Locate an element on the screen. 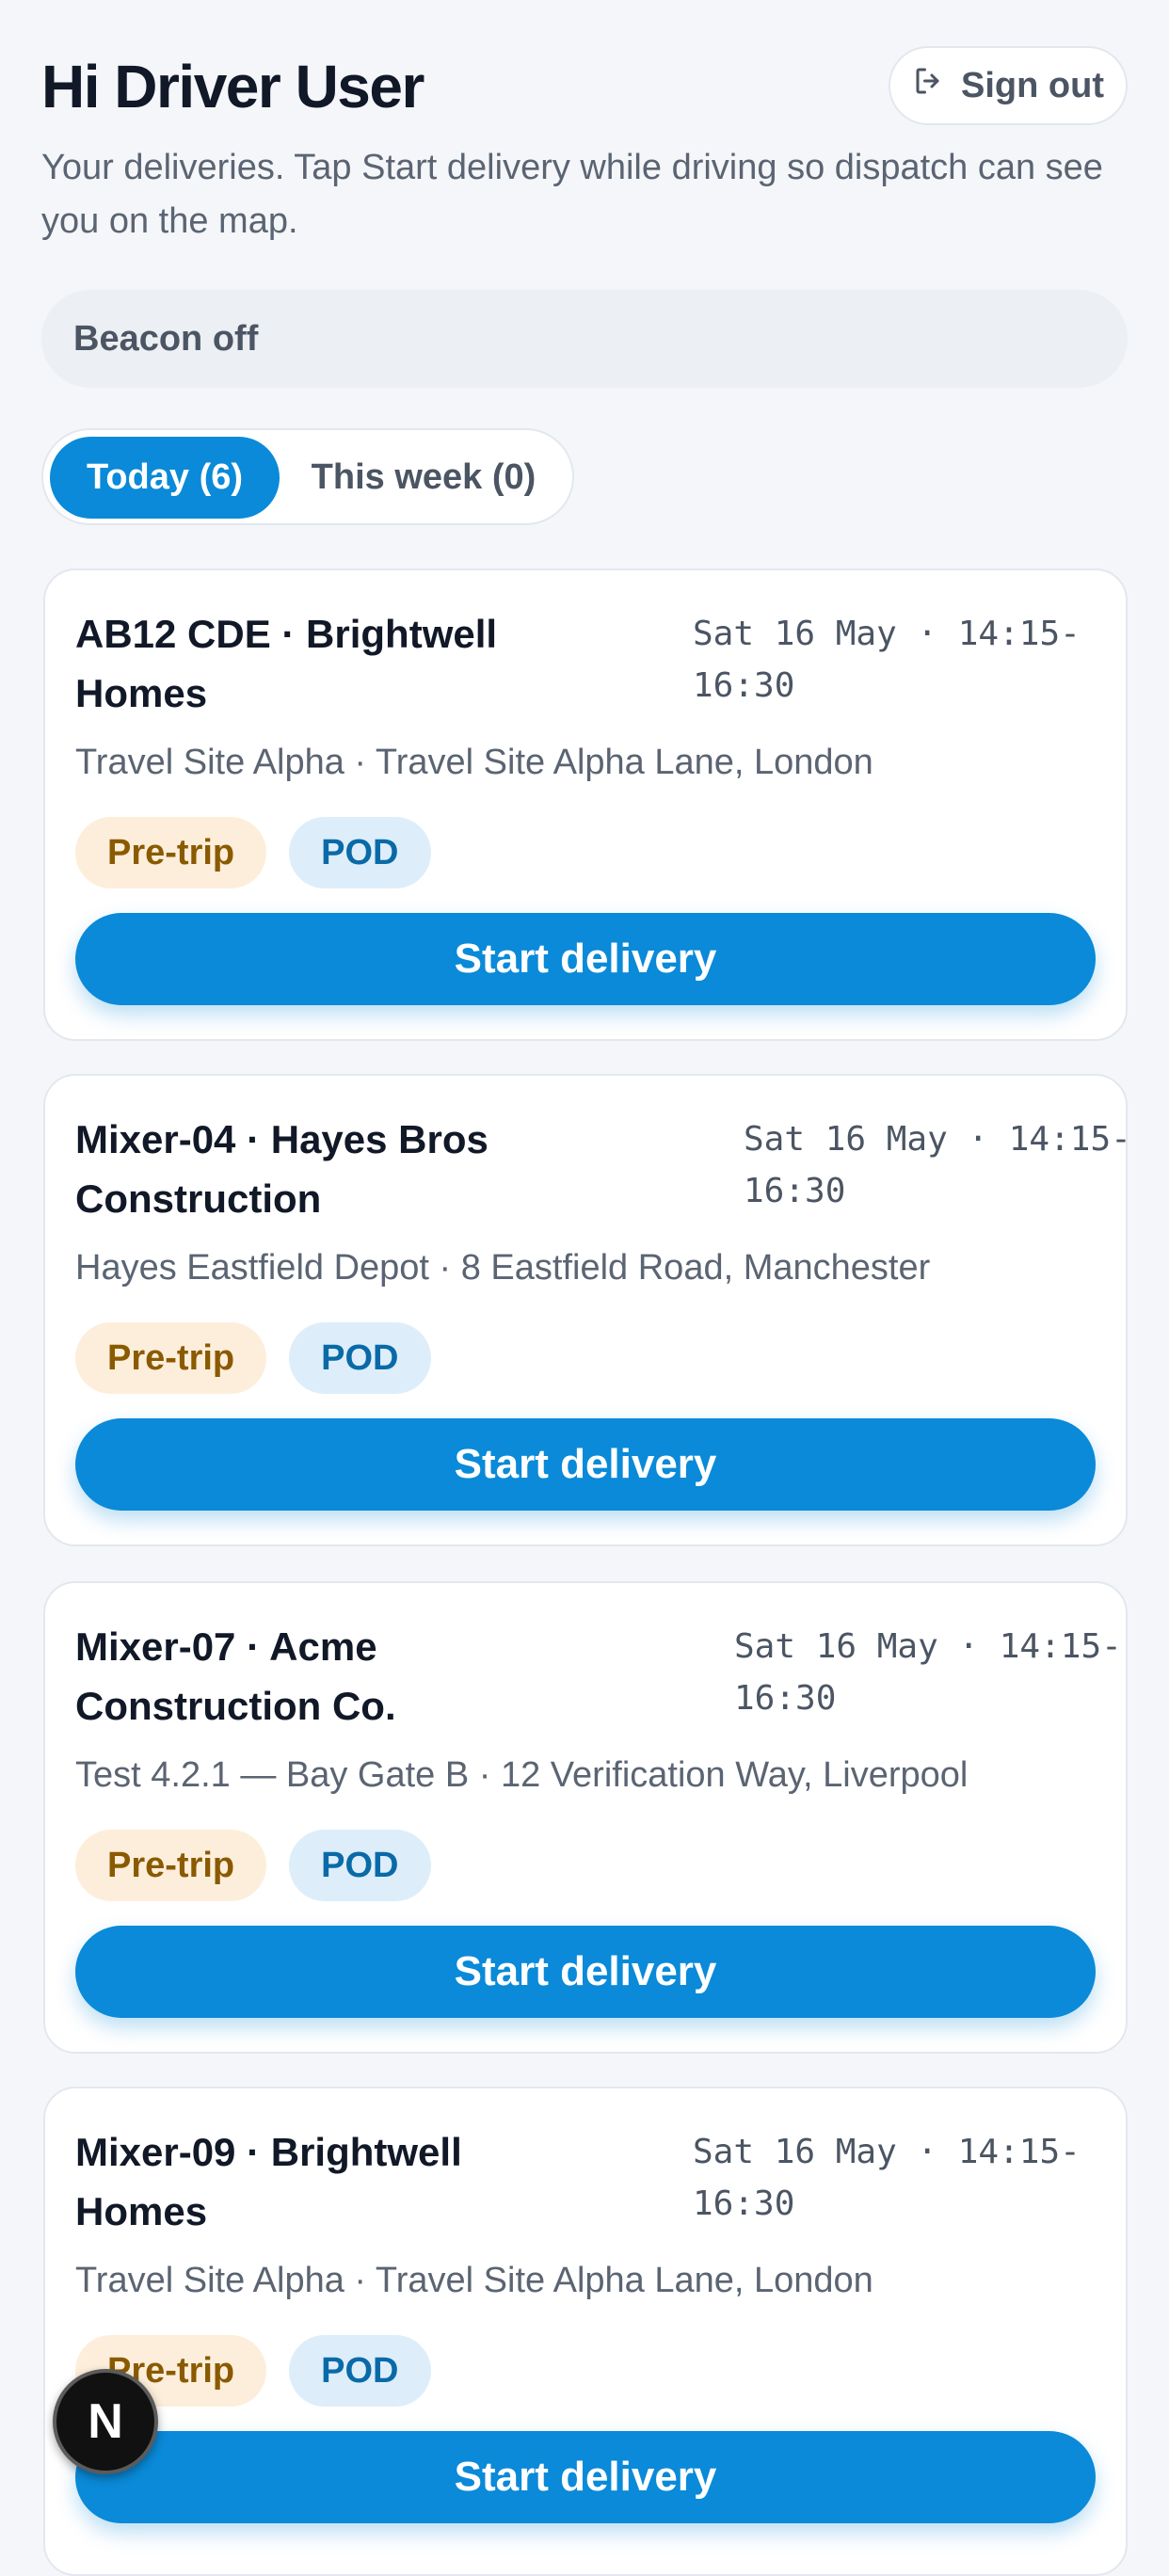 Image resolution: width=1169 pixels, height=2576 pixels. sign-out-button: Sign out is located at coordinates (1008, 85).